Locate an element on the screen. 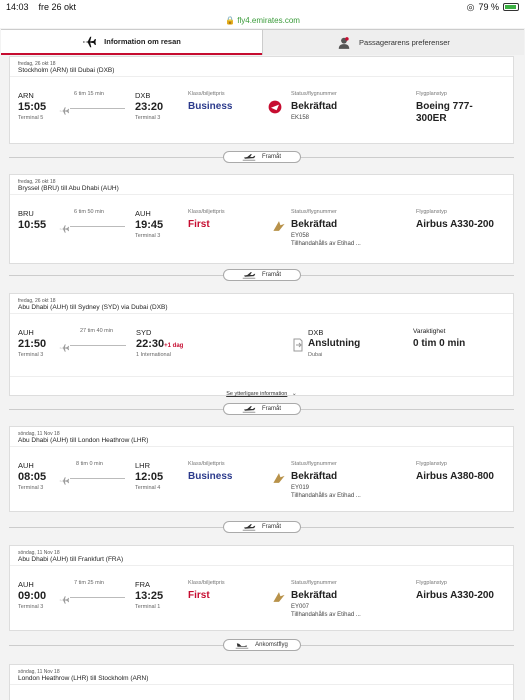 The height and width of the screenshot is (700, 525). class-value: Business is located at coordinates (210, 476).